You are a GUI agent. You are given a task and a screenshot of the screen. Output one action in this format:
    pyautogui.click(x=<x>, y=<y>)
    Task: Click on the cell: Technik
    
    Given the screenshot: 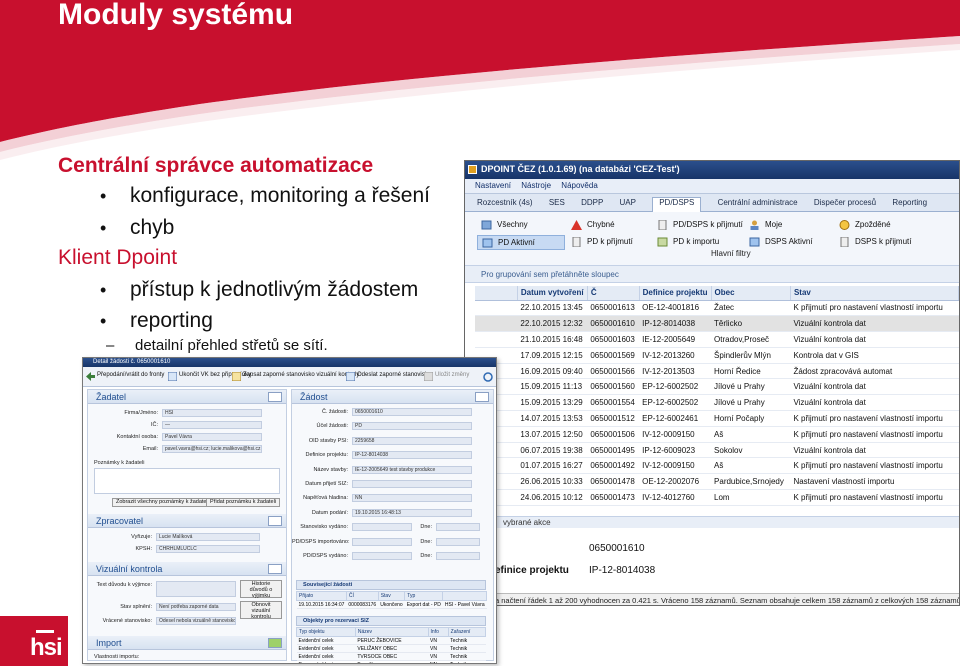 What is the action you would take?
    pyautogui.click(x=467, y=640)
    